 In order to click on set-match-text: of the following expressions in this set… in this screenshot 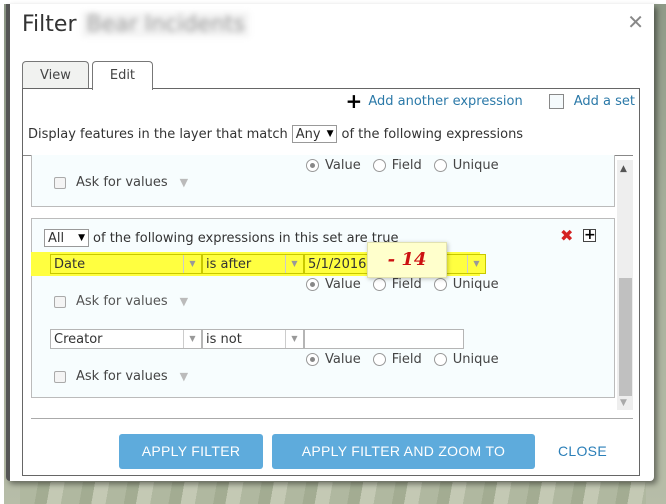, I will do `click(246, 238)`.